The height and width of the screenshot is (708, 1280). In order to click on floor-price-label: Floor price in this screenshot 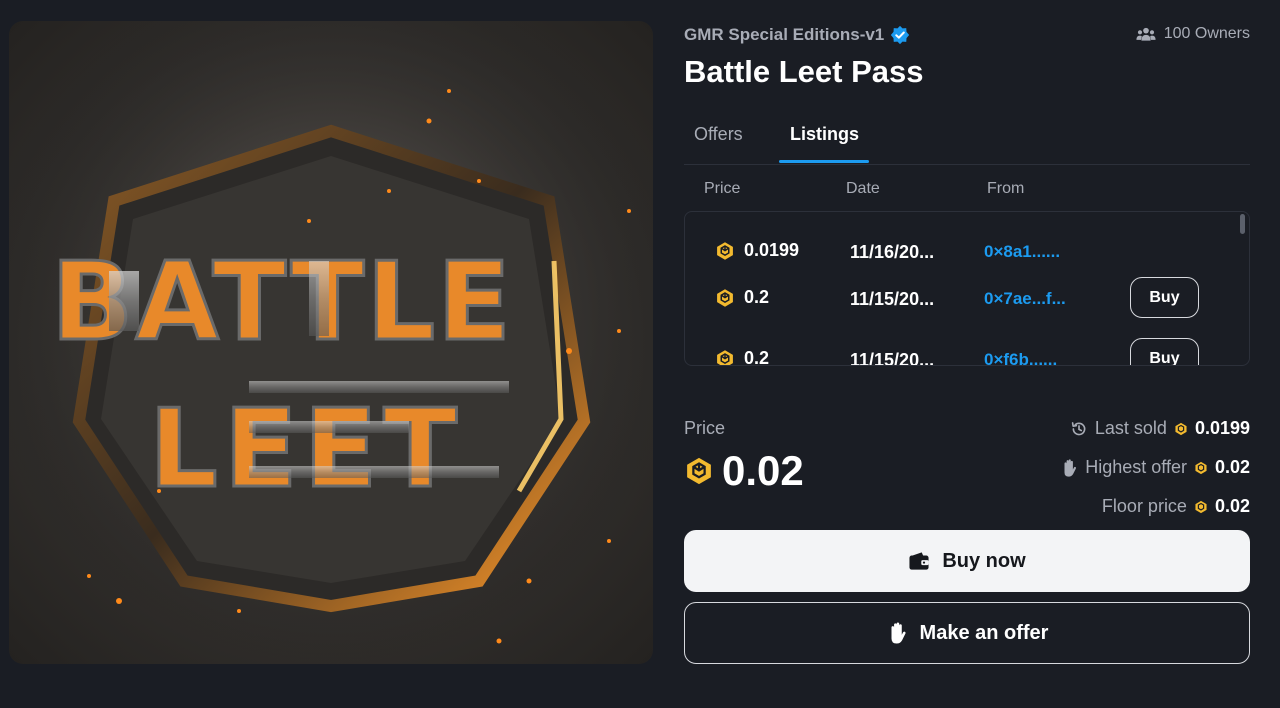, I will do `click(1144, 506)`.